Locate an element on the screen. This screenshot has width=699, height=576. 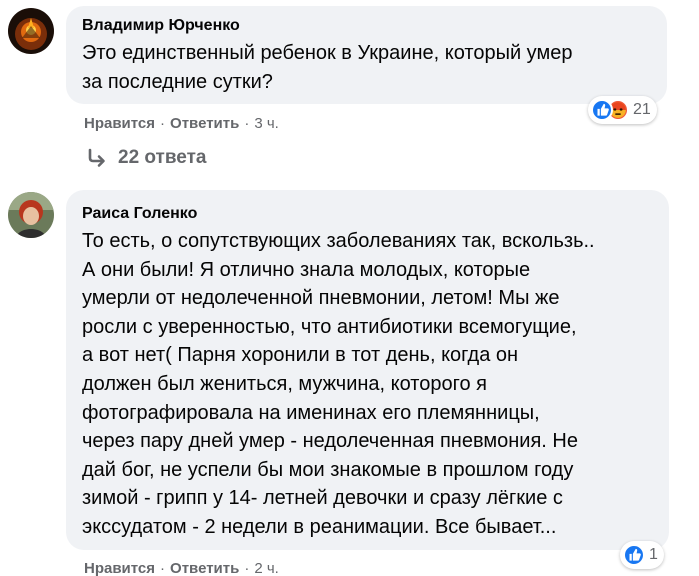
reactions-summary: 1 is located at coordinates (642, 555).